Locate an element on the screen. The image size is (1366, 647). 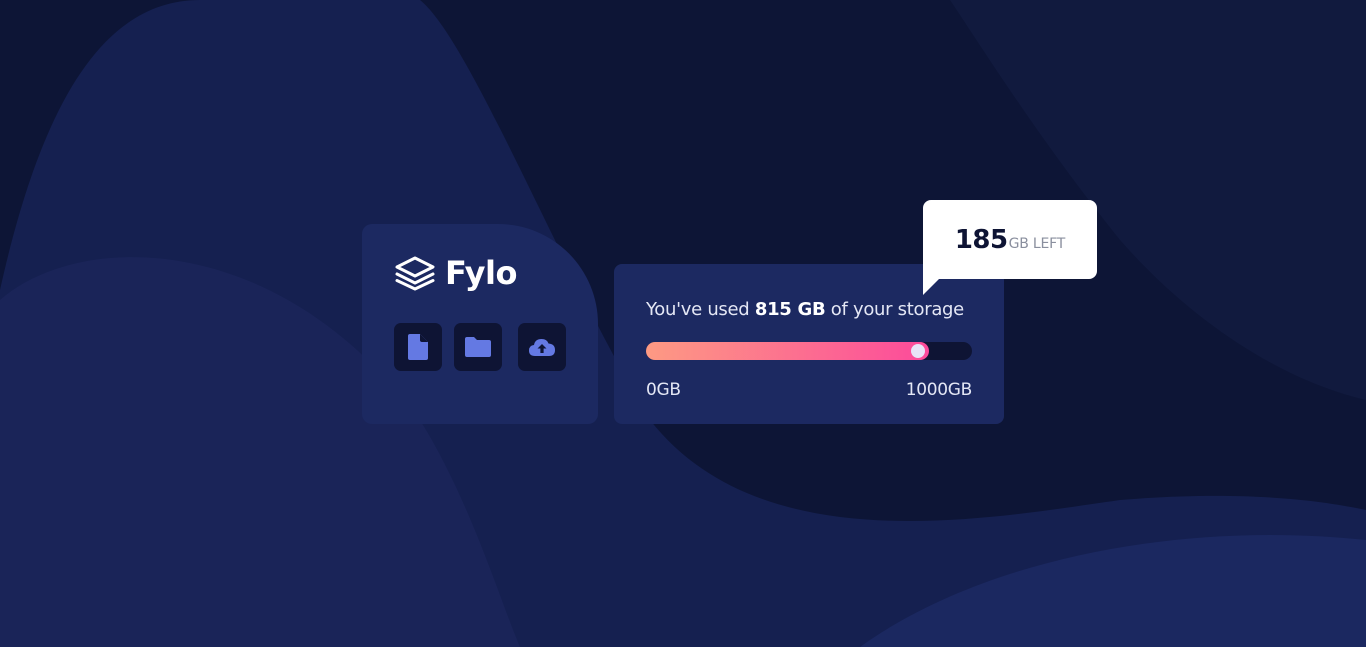
storage-progress-track is located at coordinates (809, 351).